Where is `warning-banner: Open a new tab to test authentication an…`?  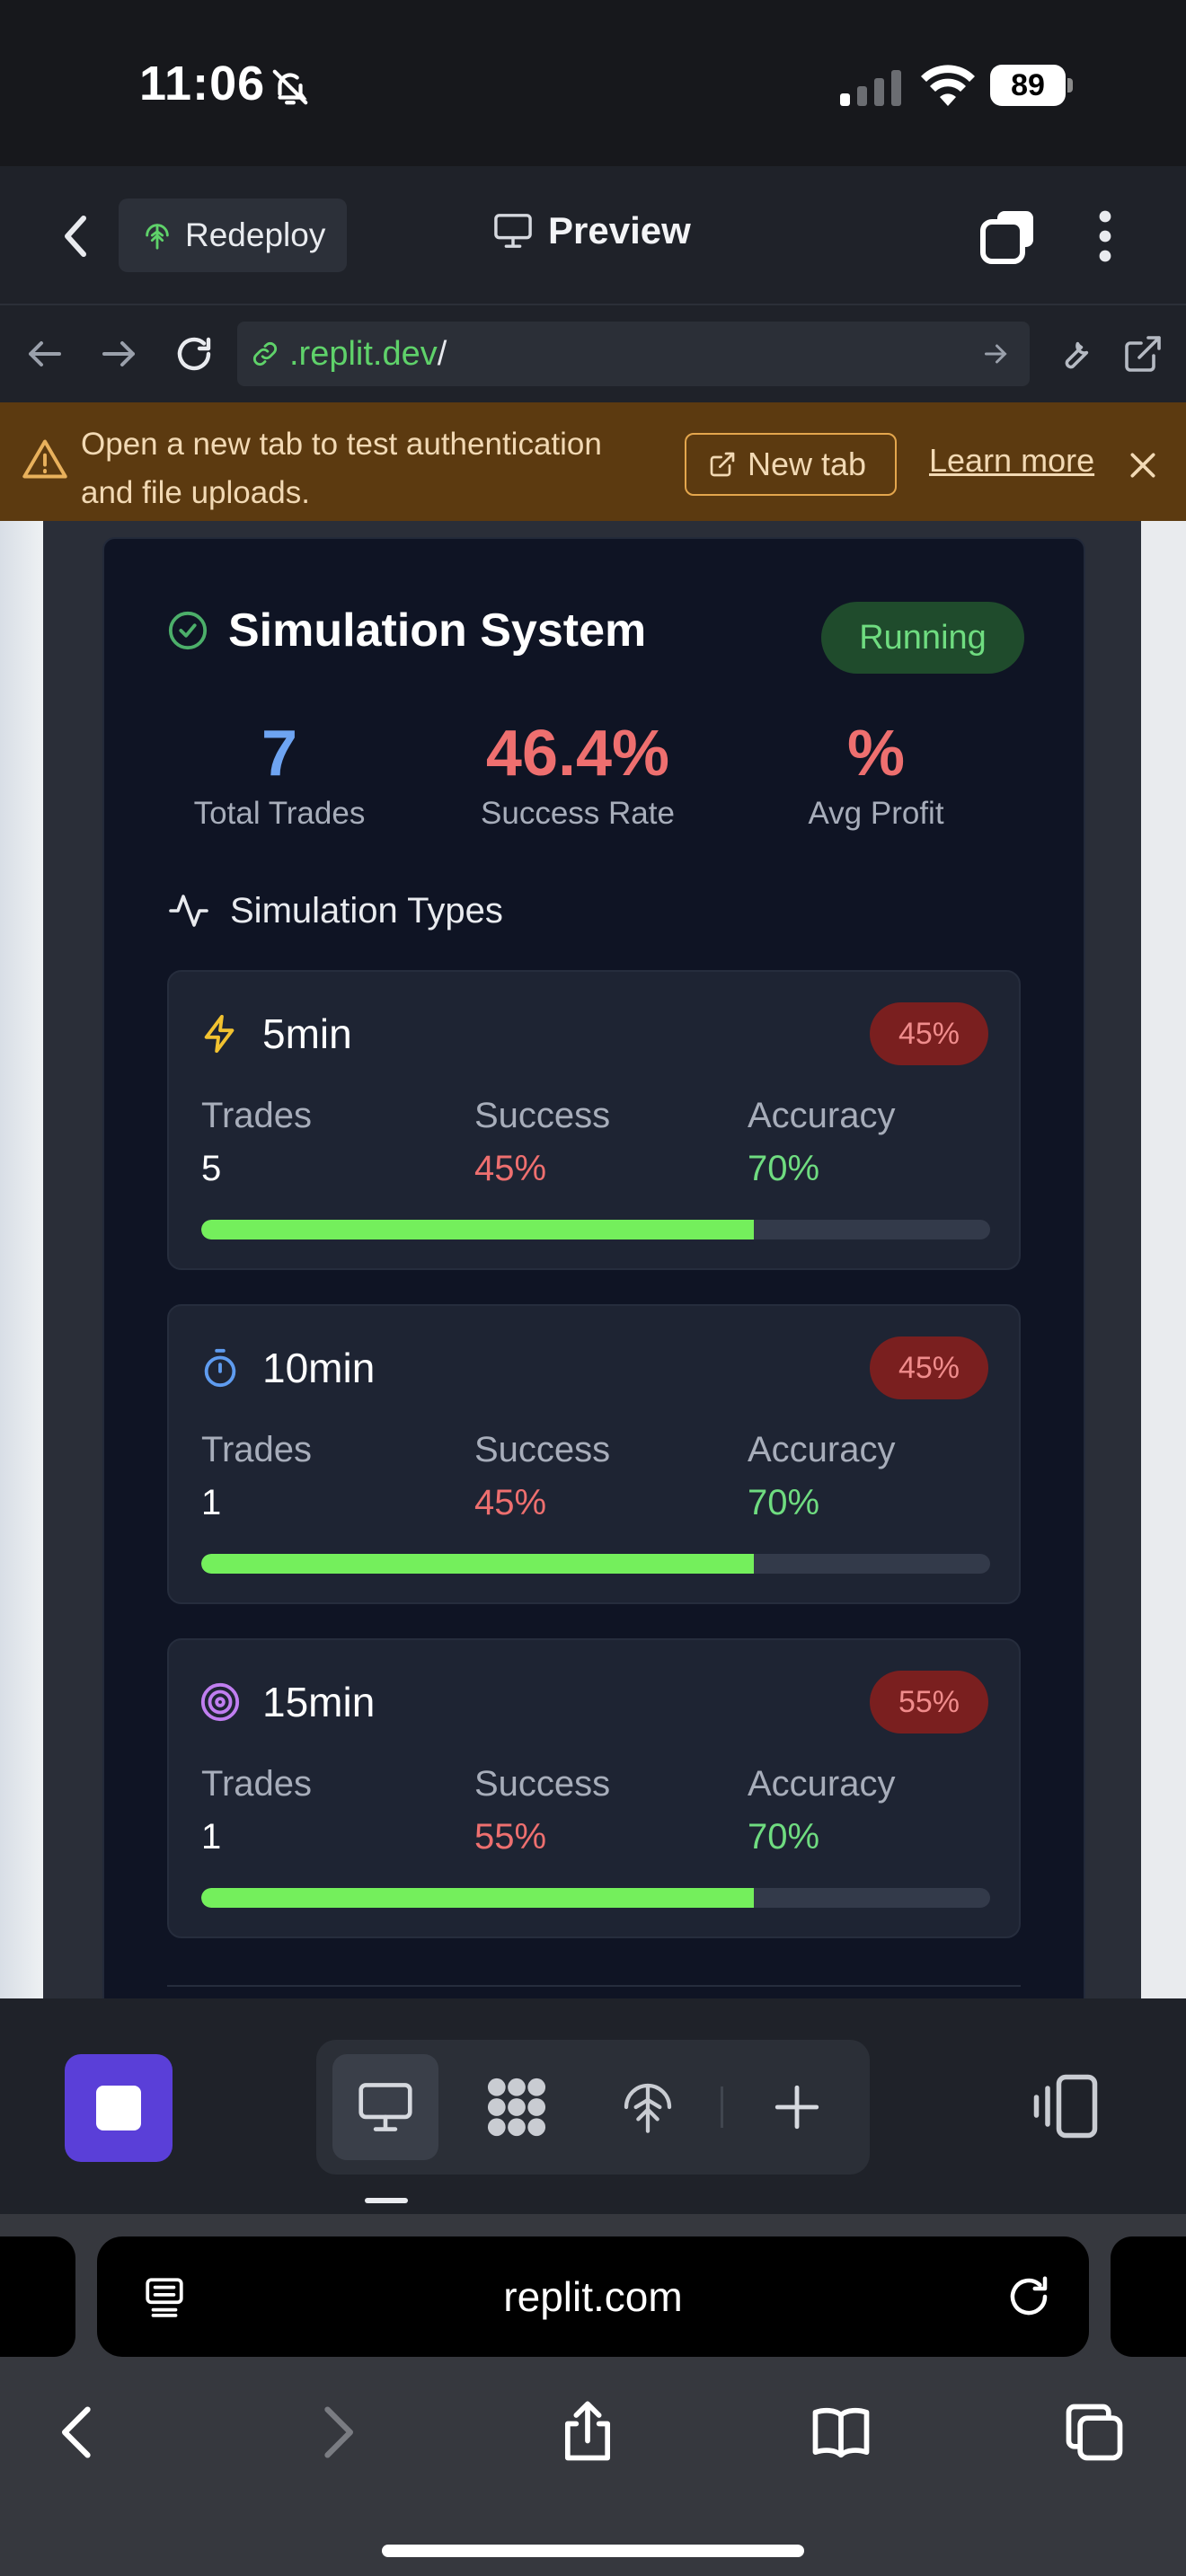 warning-banner: Open a new tab to test authentication an… is located at coordinates (593, 461).